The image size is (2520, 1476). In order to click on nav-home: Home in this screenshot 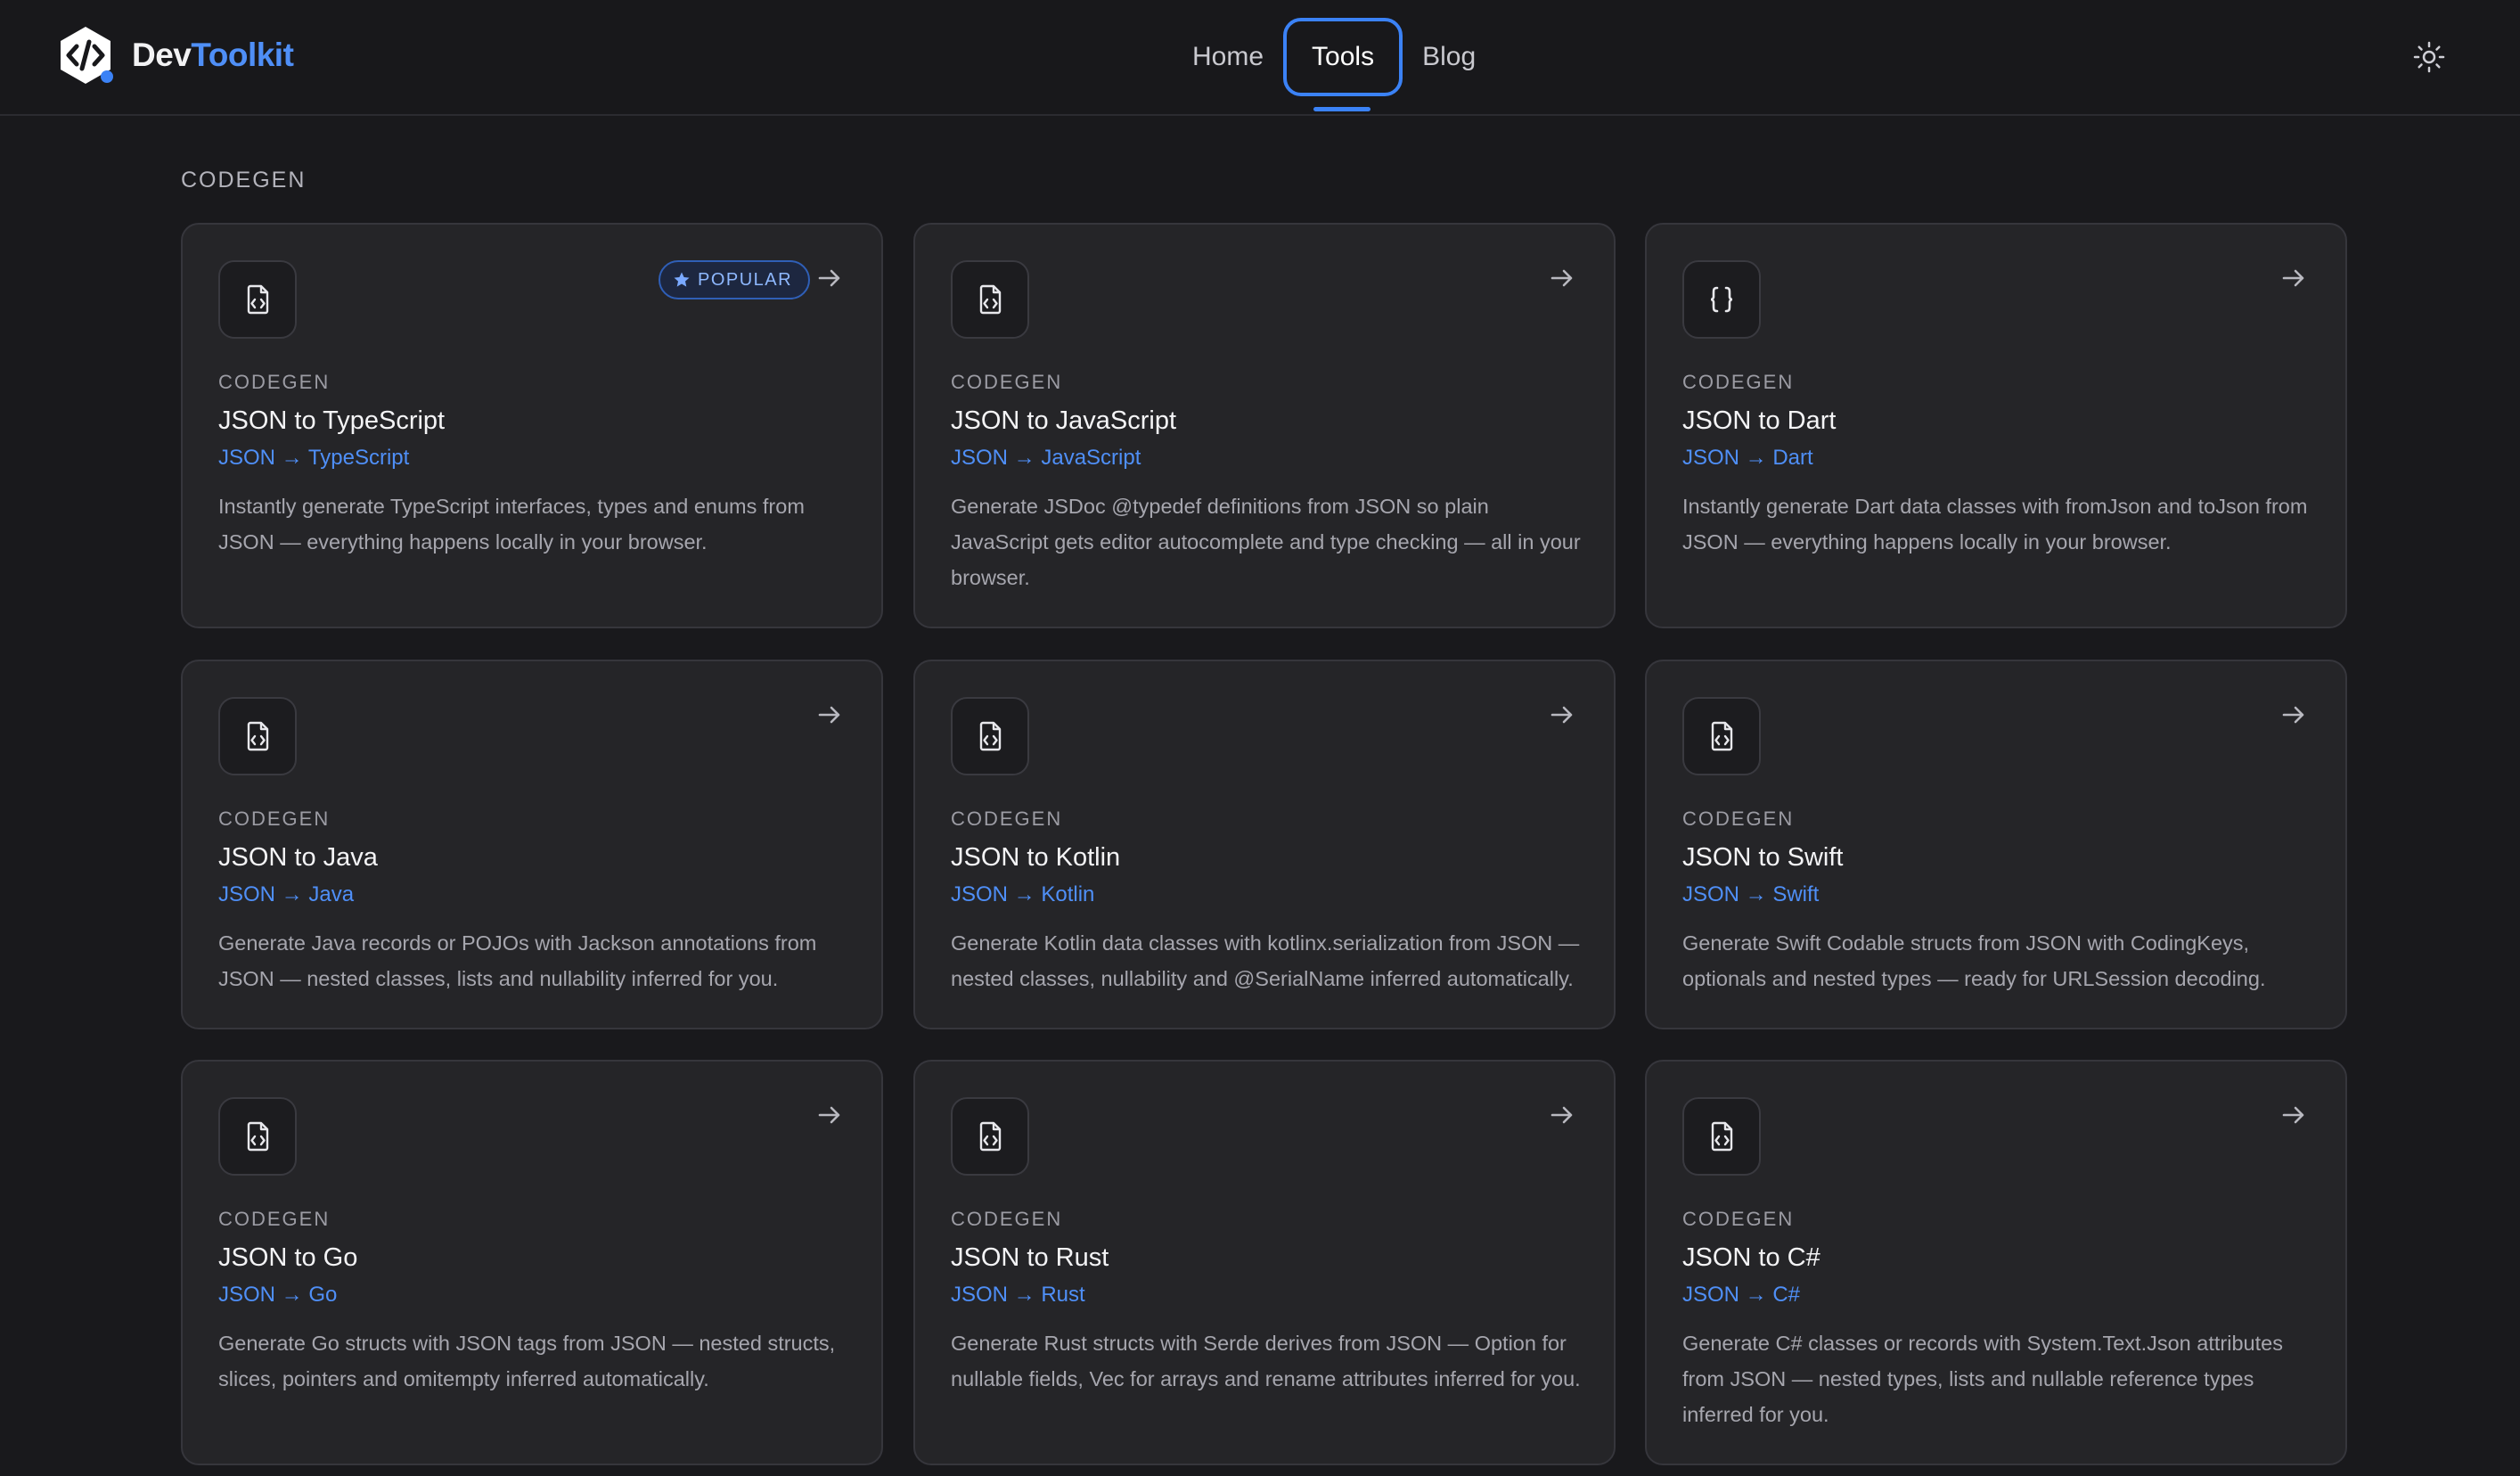, I will do `click(1228, 57)`.